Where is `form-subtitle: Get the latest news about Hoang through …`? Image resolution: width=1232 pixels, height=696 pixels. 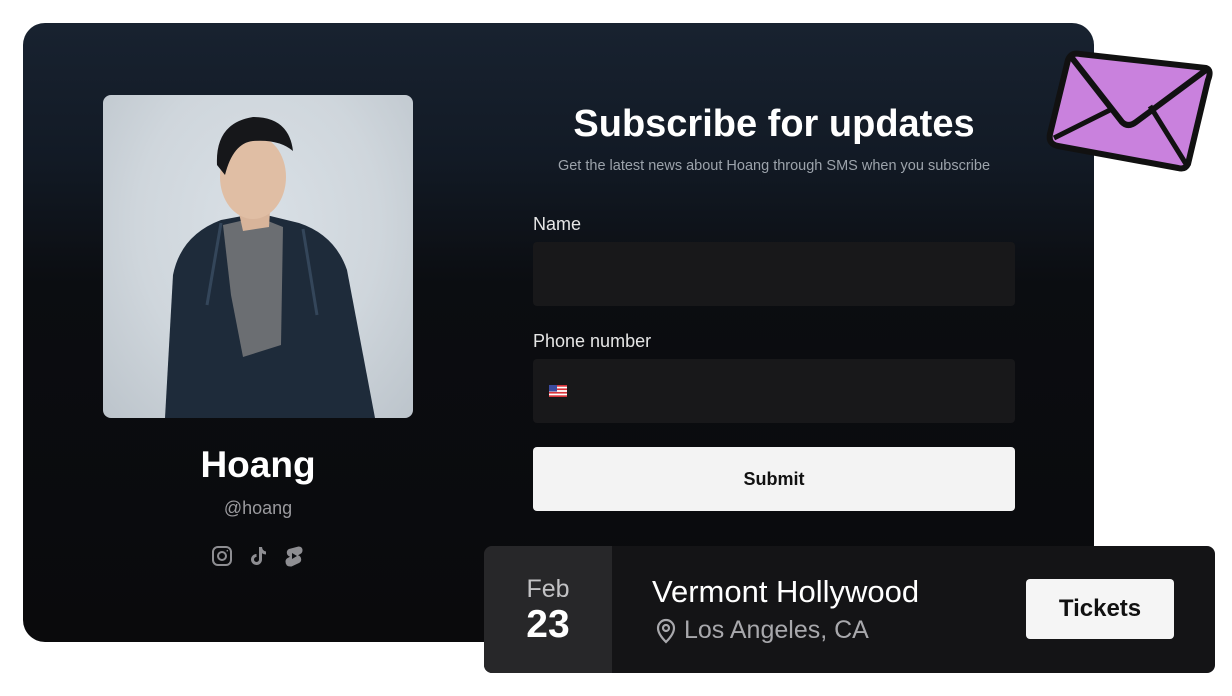
form-subtitle: Get the latest news about Hoang through … is located at coordinates (774, 166).